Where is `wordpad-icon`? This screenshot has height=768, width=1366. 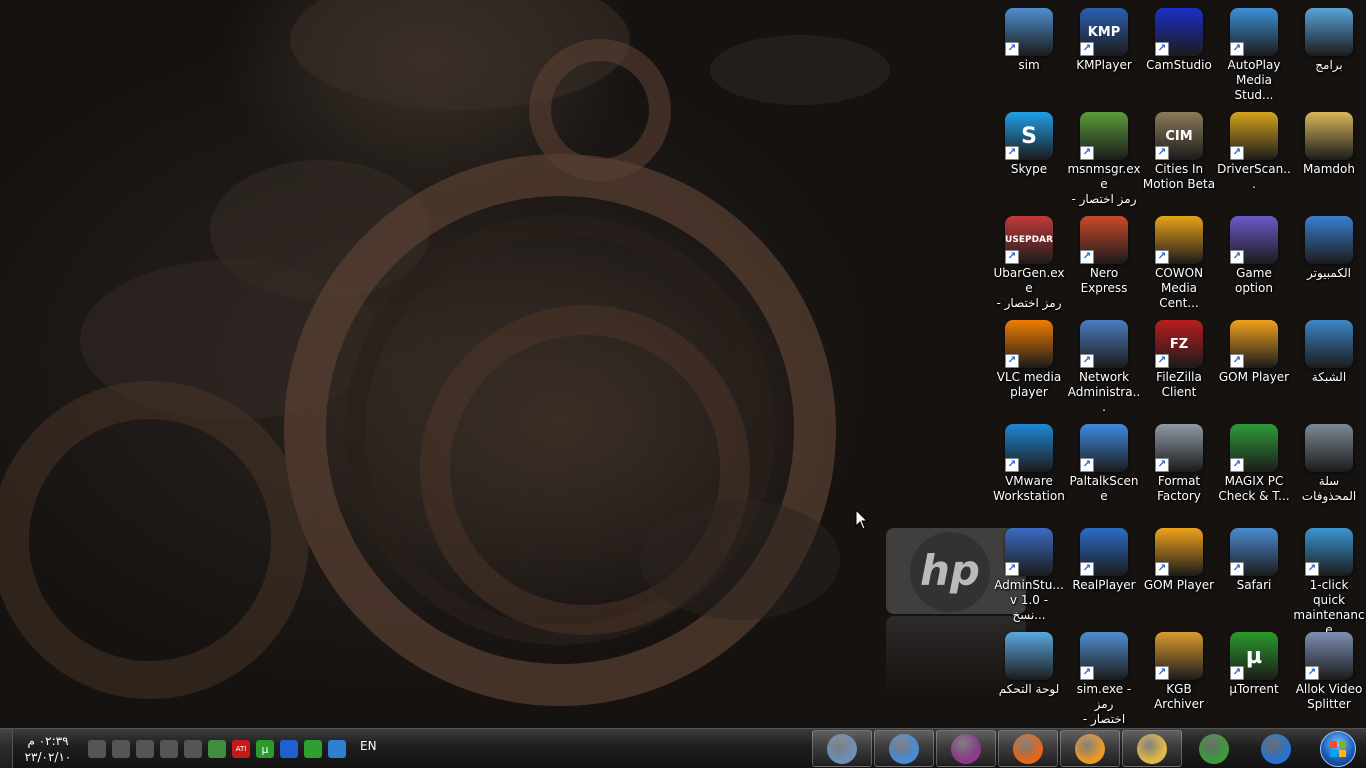
wordpad-icon is located at coordinates (842, 748).